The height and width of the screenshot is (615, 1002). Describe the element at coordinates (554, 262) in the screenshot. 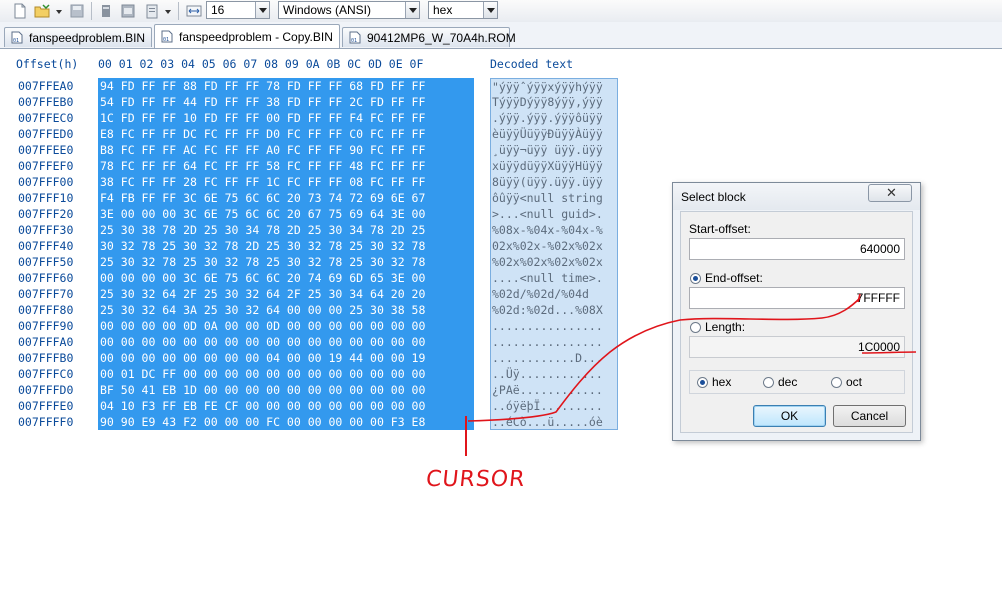

I see `row-decoded-text: %02x%02x%02x%02x` at that location.